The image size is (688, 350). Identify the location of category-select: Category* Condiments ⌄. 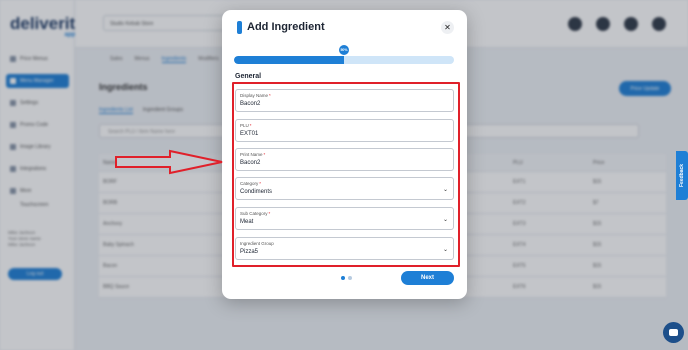
(344, 188).